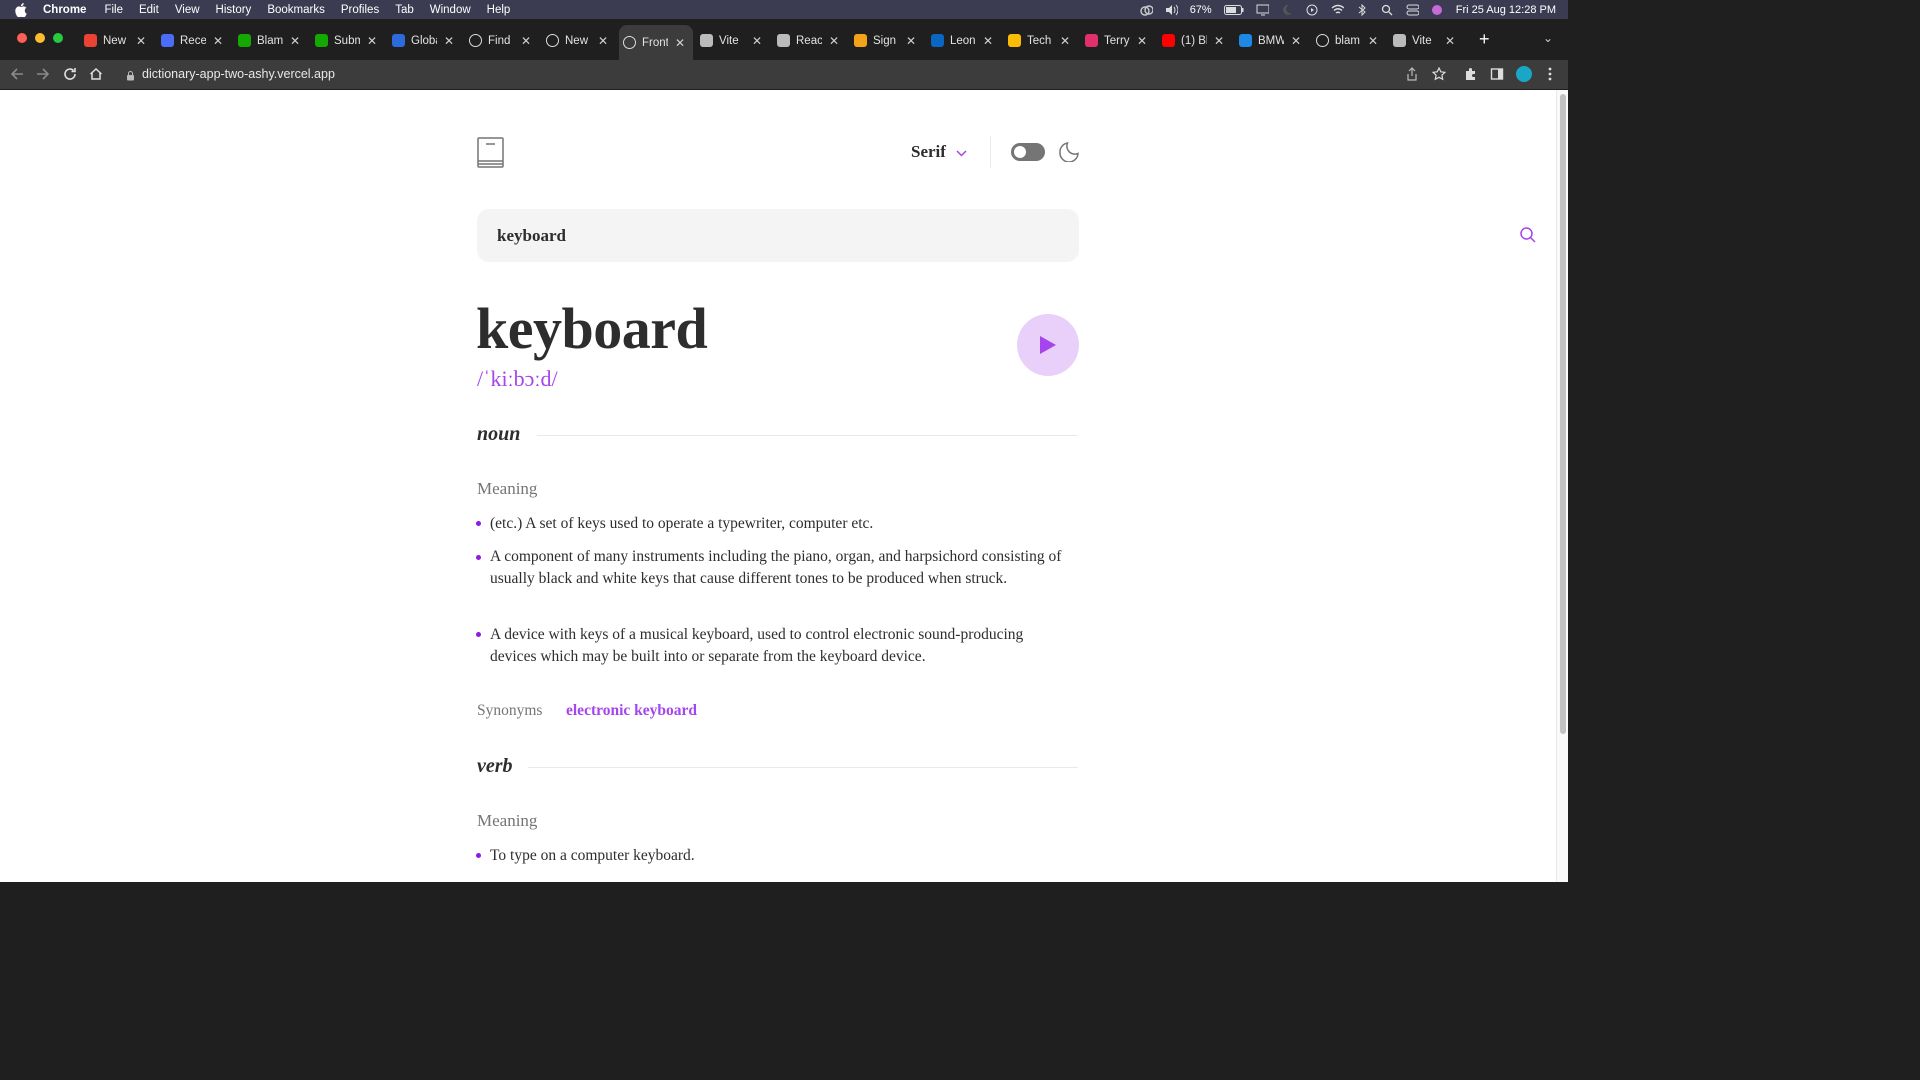 The width and height of the screenshot is (1920, 1080). I want to click on search-icon, so click(1528, 237).